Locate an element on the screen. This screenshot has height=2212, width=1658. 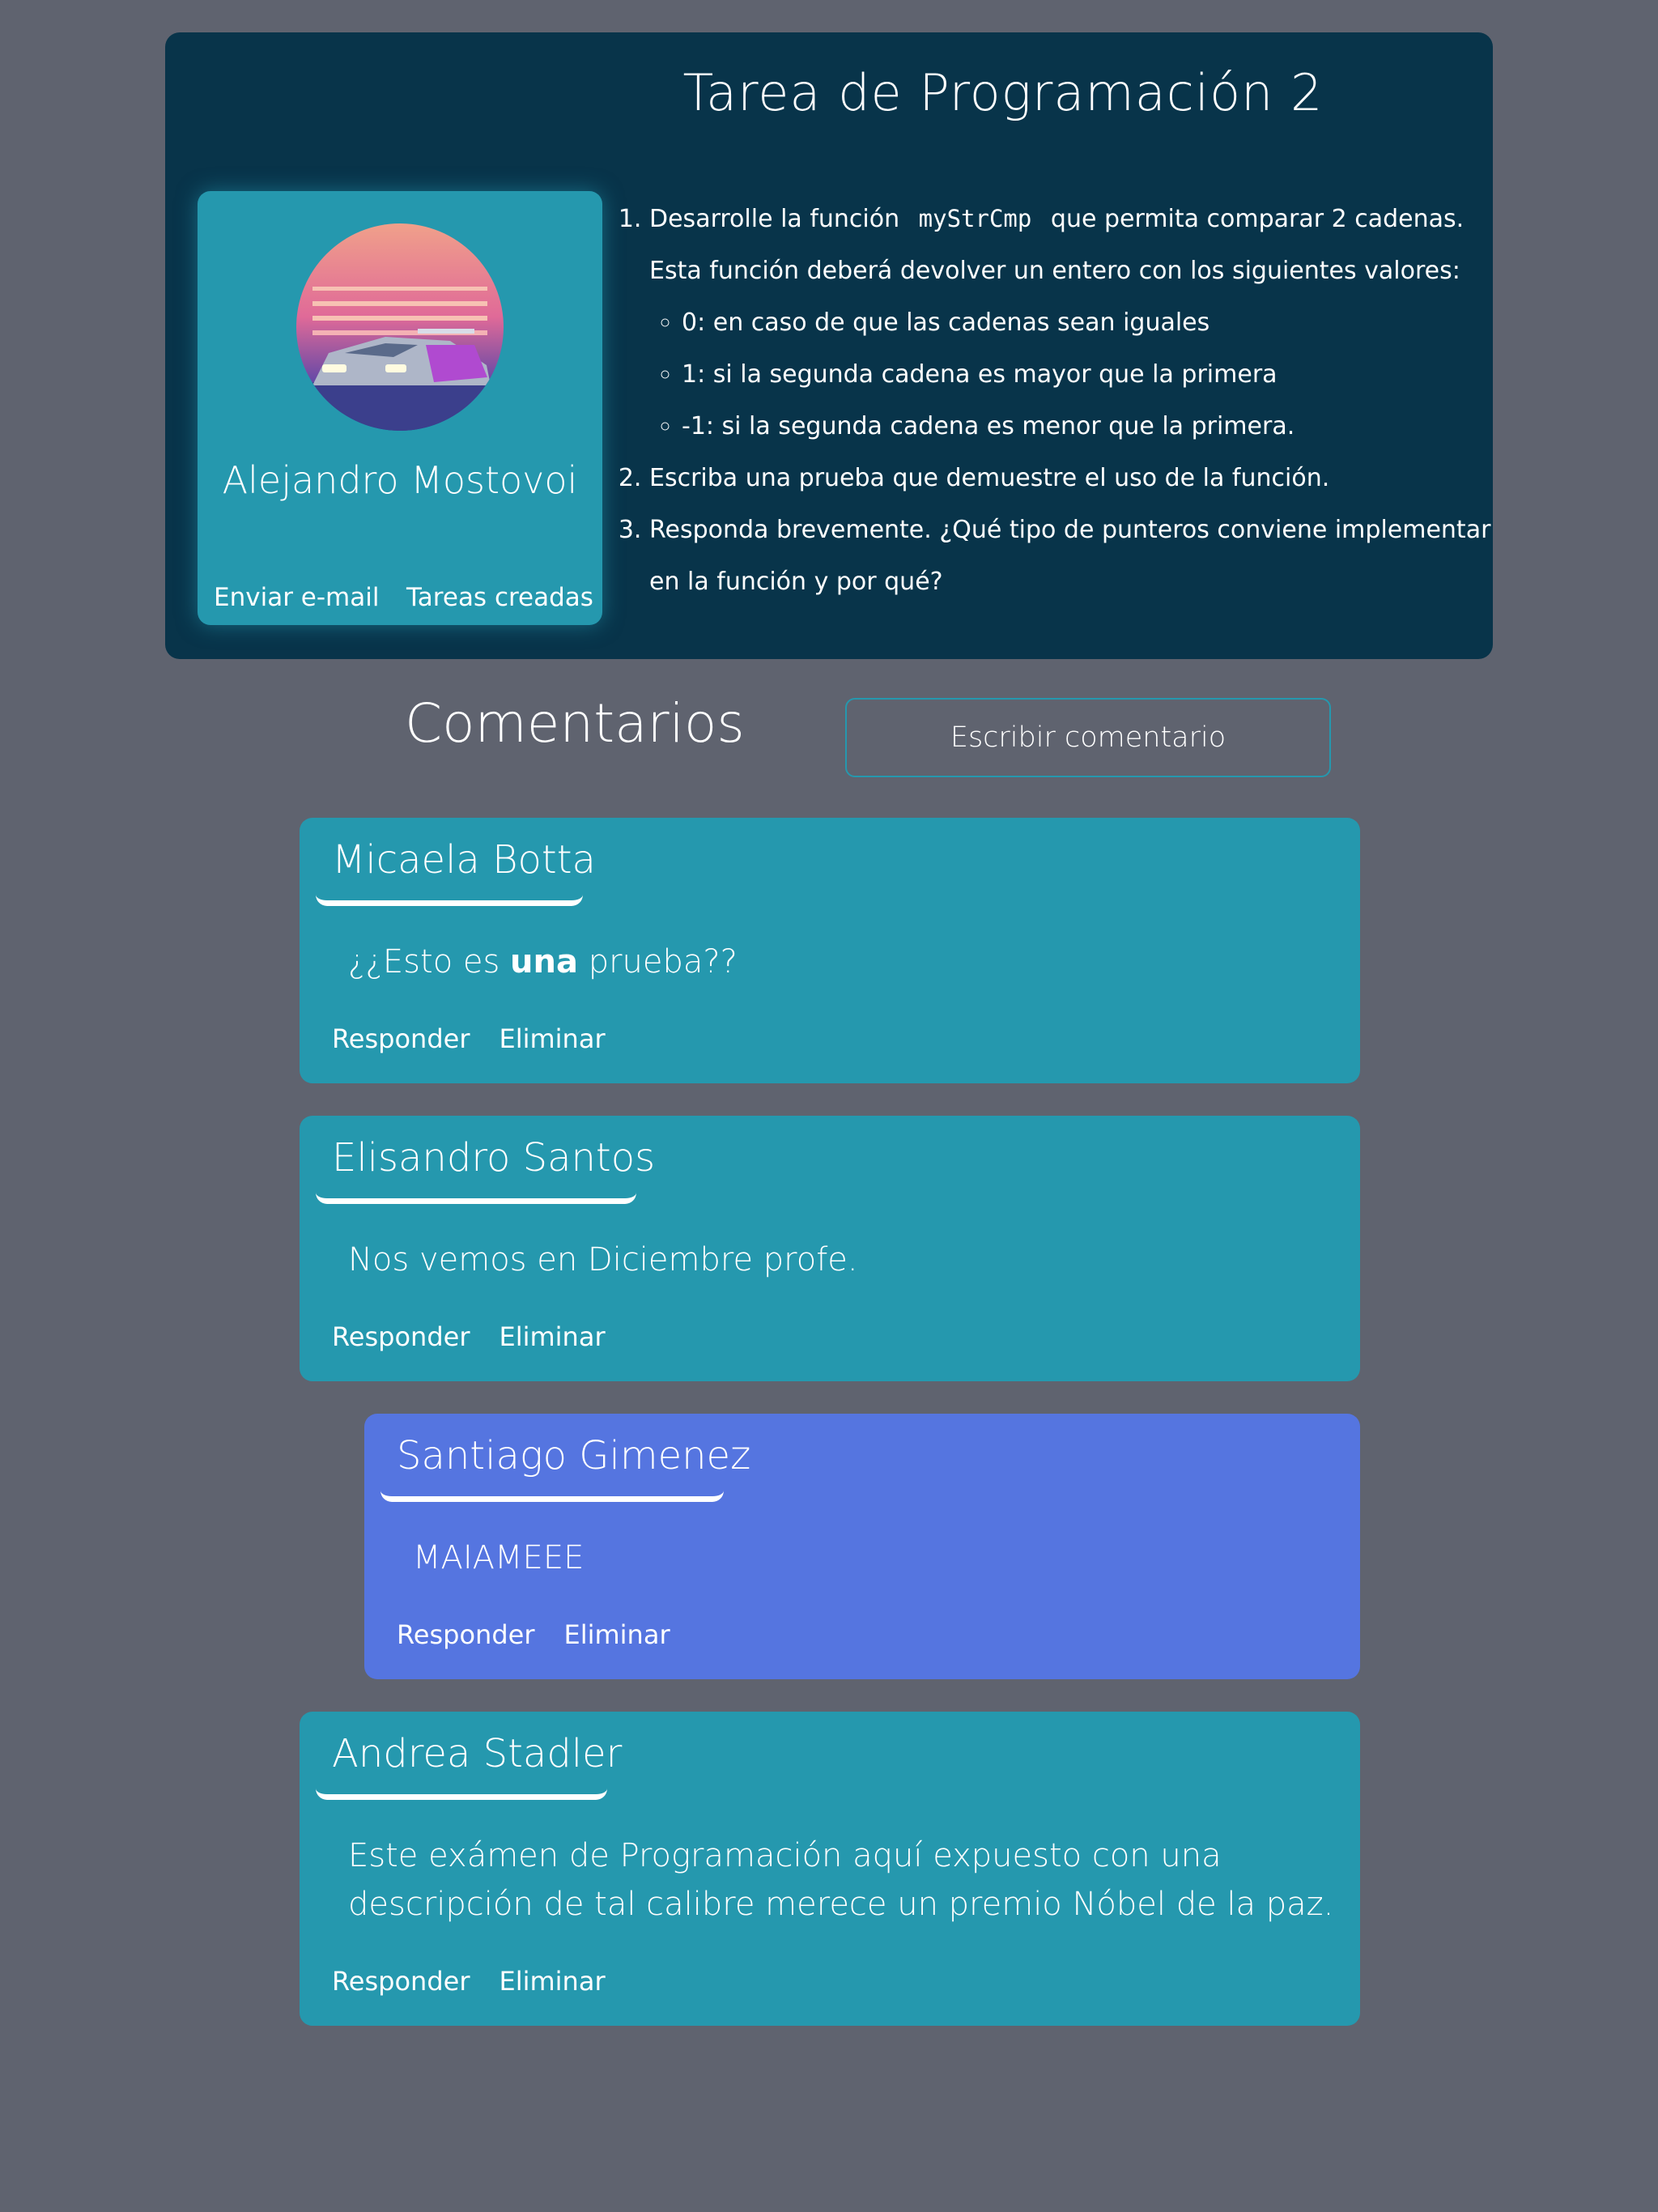
task-title: Tarea de Programación 2 is located at coordinates (1003, 93).